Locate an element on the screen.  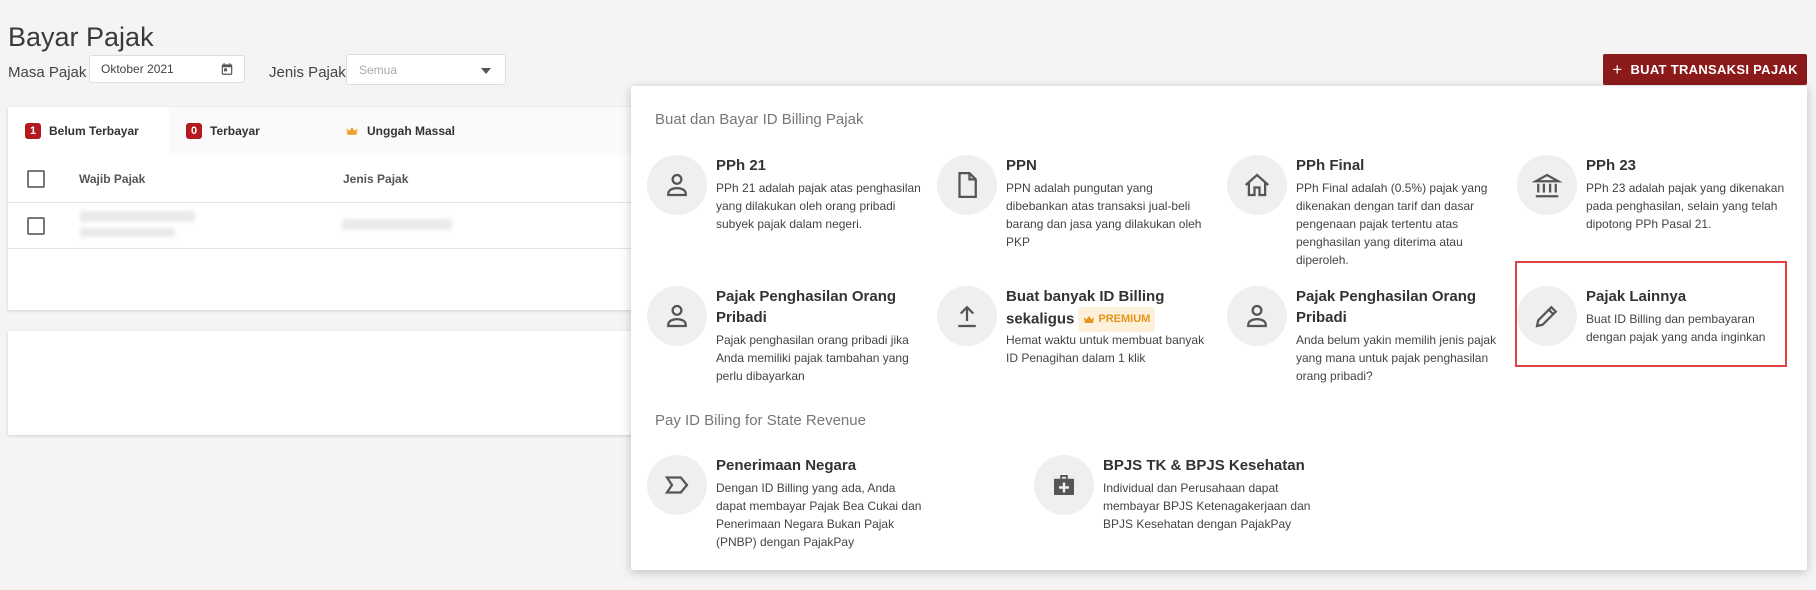
column-wajib-pajak: Wajib Pajak is located at coordinates (112, 179).